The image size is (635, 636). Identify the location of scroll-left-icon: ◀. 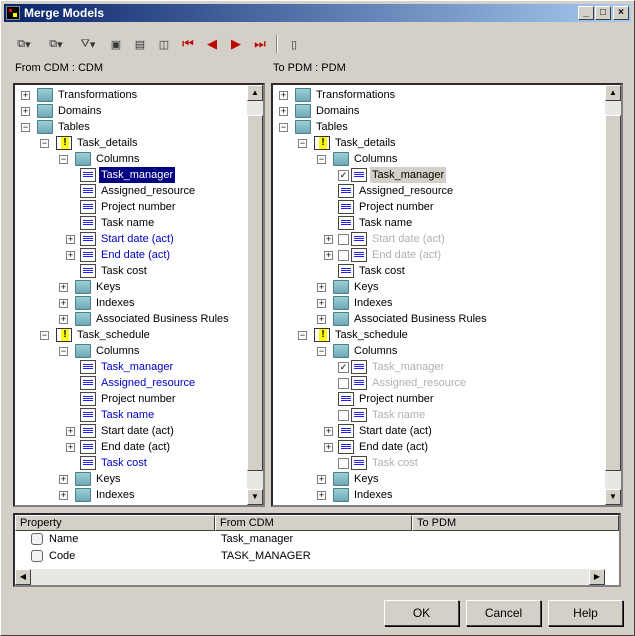
(23, 577).